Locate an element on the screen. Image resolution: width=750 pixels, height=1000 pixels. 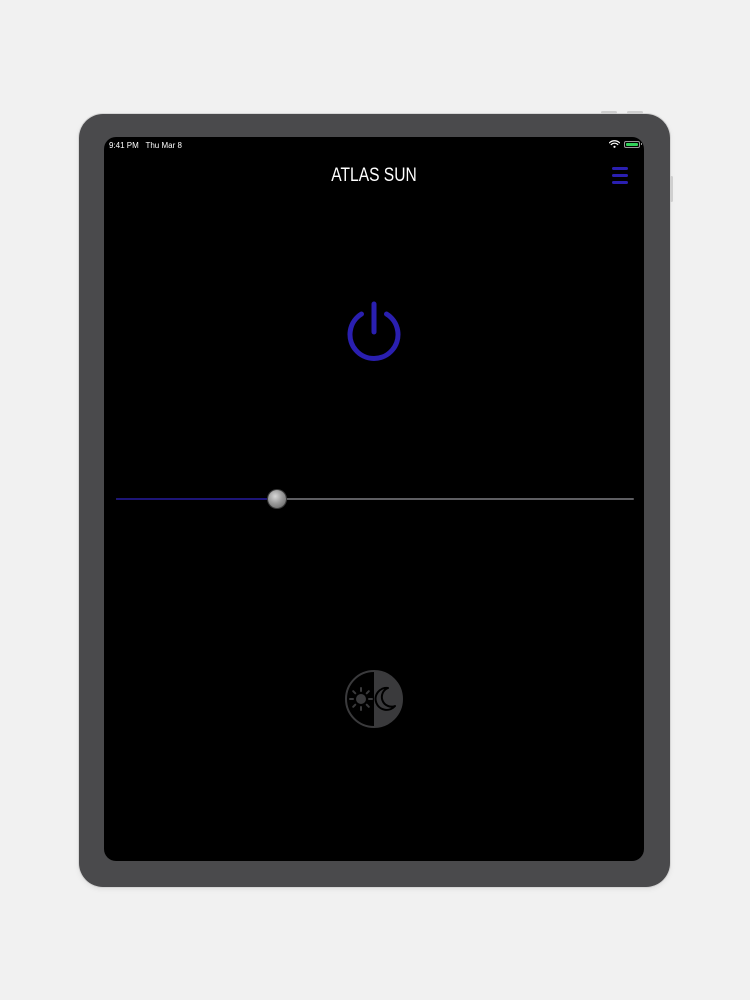
power-button is located at coordinates (374, 330).